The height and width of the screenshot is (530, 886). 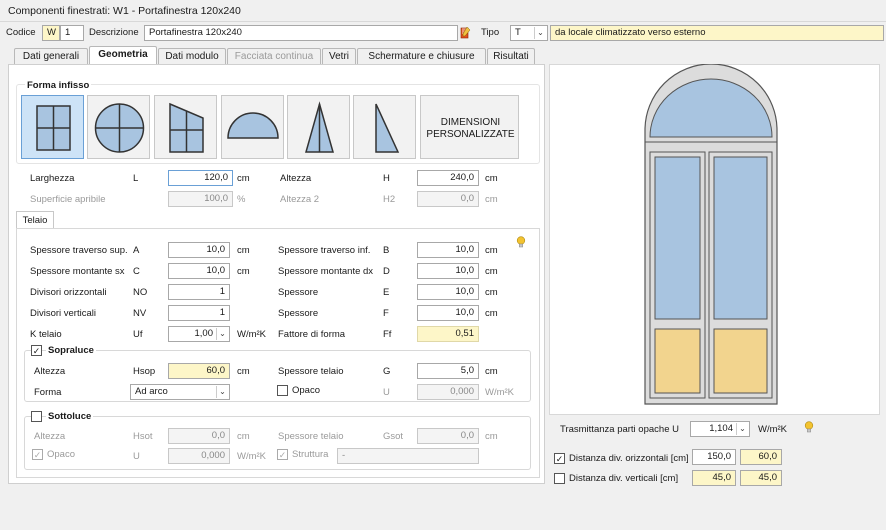 What do you see at coordinates (77, 271) in the screenshot?
I see `montante-sx-label: Spessore montante sx` at bounding box center [77, 271].